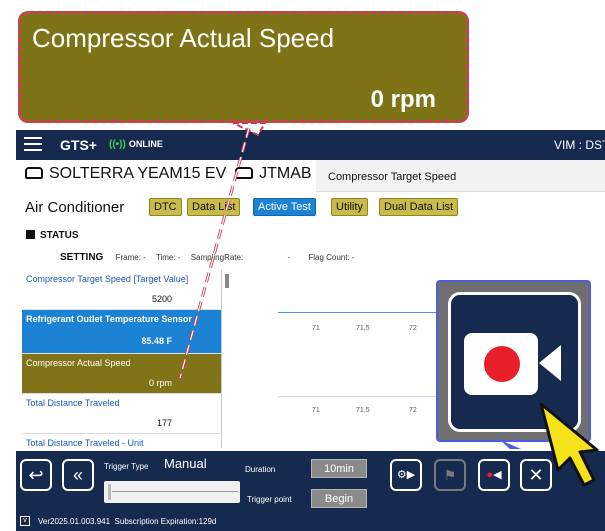  I want to click on mouse-cursor-icon, so click(569, 444).